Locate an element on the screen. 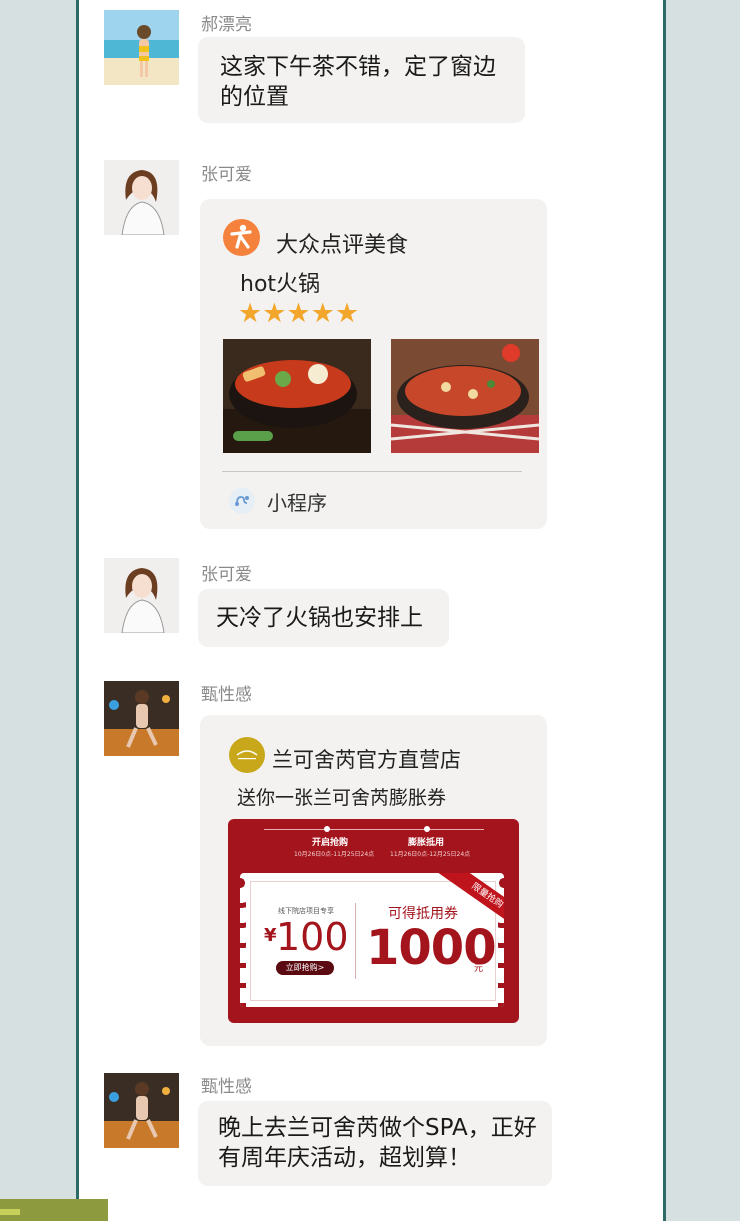 The width and height of the screenshot is (740, 1221). mini-program-icon is located at coordinates (242, 501).